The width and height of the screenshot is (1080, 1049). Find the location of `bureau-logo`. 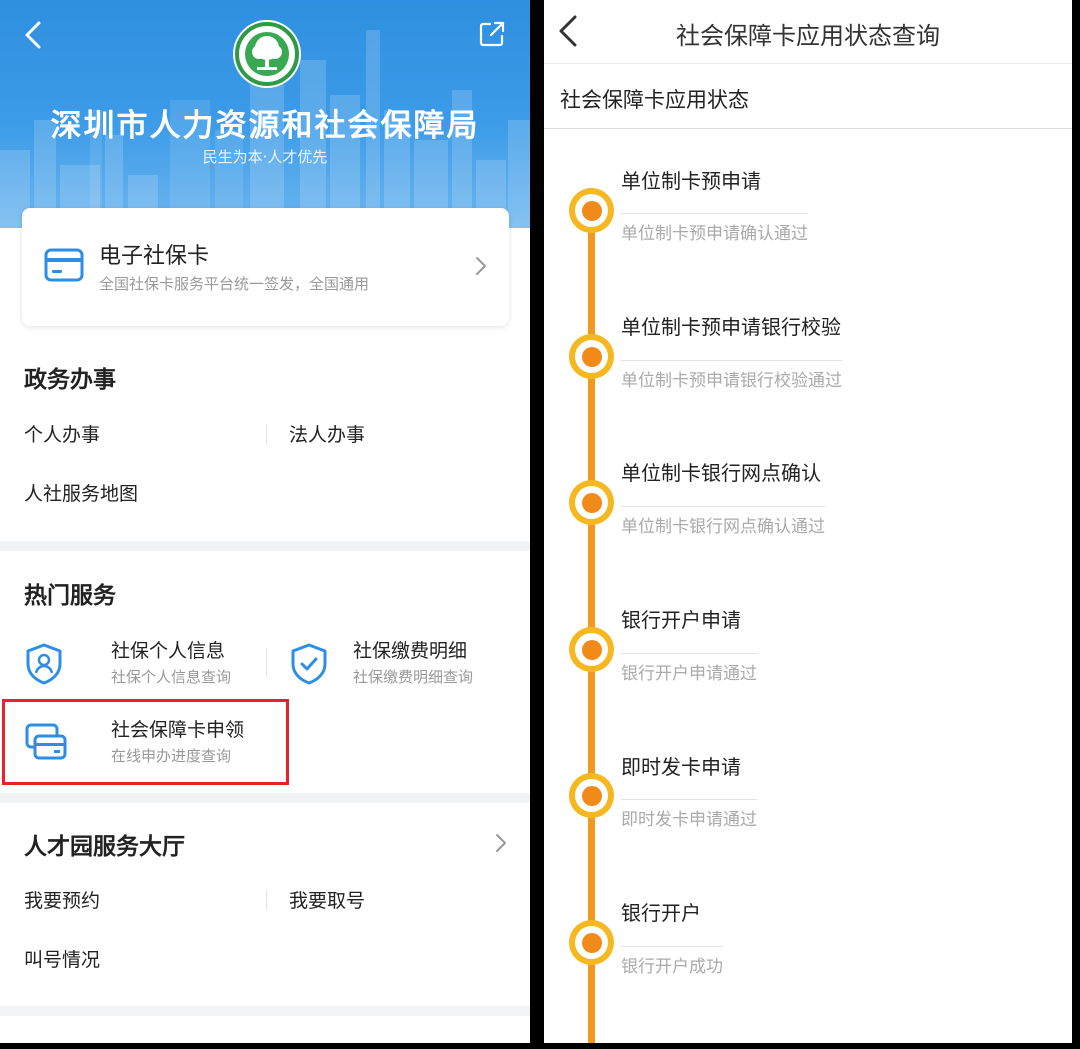

bureau-logo is located at coordinates (267, 54).